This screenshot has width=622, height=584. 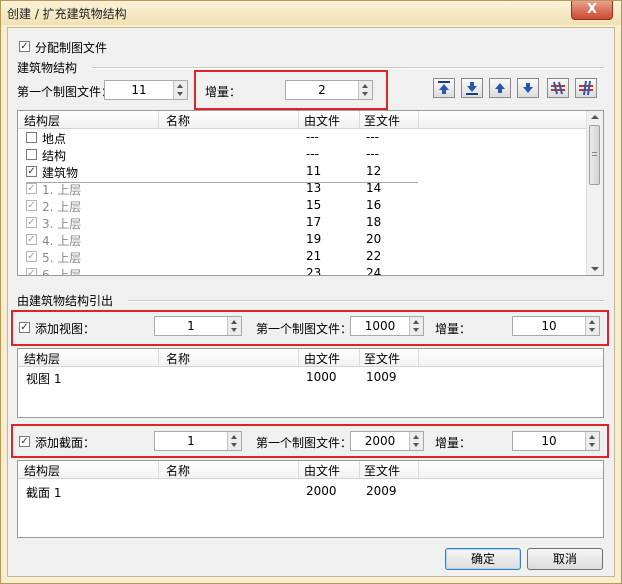 What do you see at coordinates (556, 441) in the screenshot?
I see `sections-increment-stepper: 10` at bounding box center [556, 441].